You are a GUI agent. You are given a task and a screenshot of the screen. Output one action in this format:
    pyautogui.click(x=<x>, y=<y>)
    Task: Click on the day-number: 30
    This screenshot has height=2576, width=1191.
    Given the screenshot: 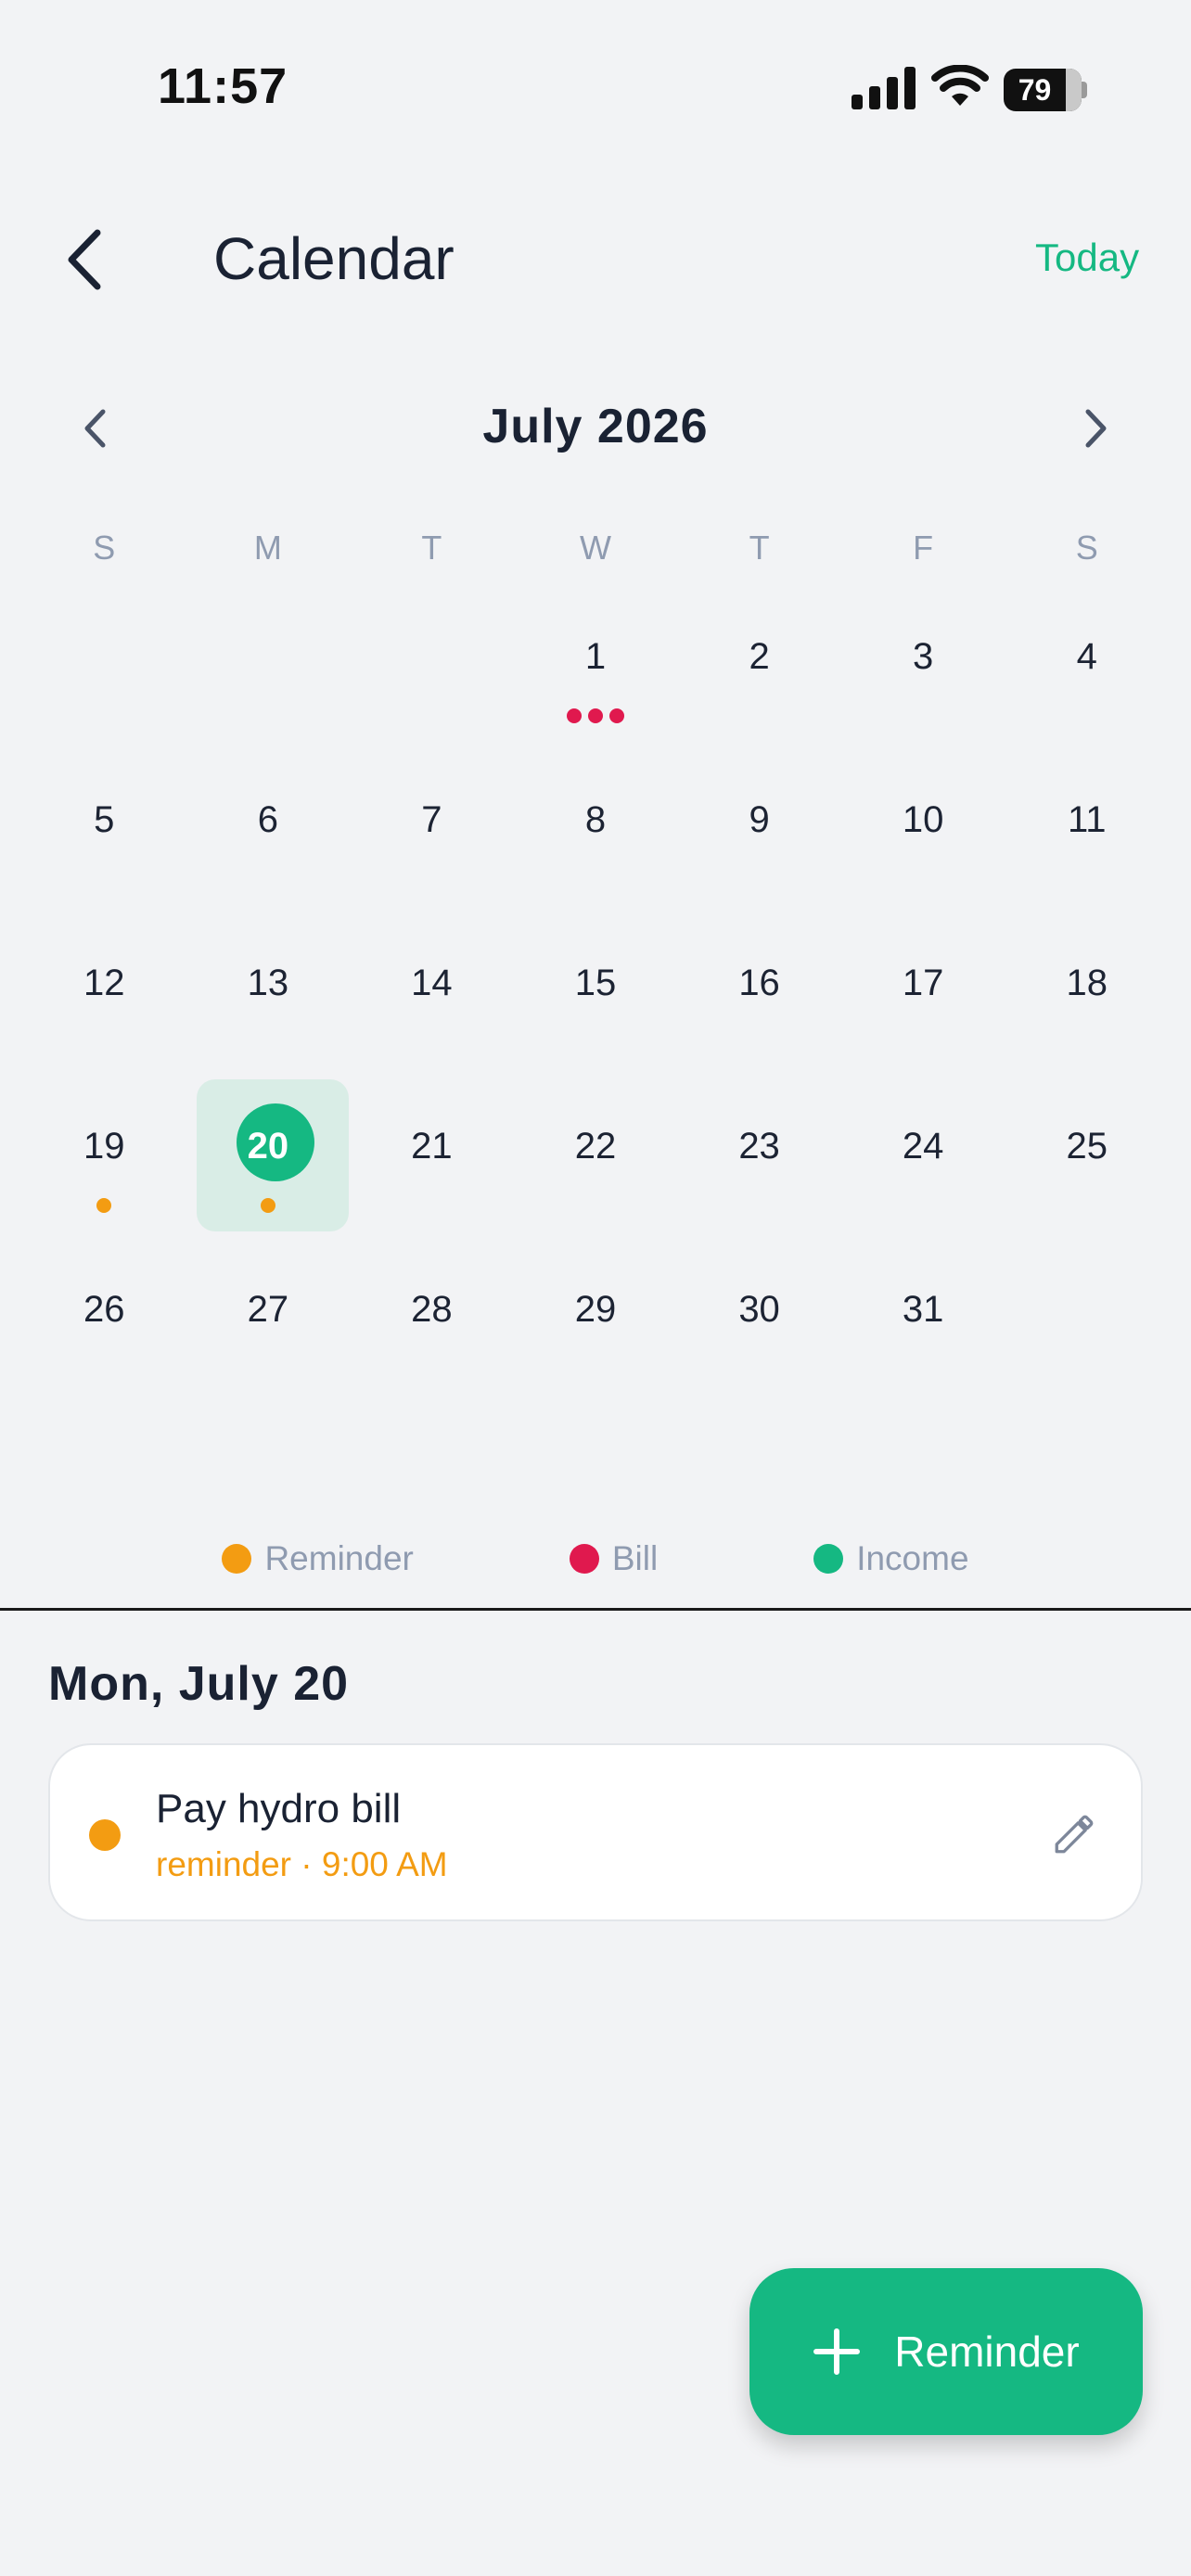 What is the action you would take?
    pyautogui.click(x=759, y=1310)
    